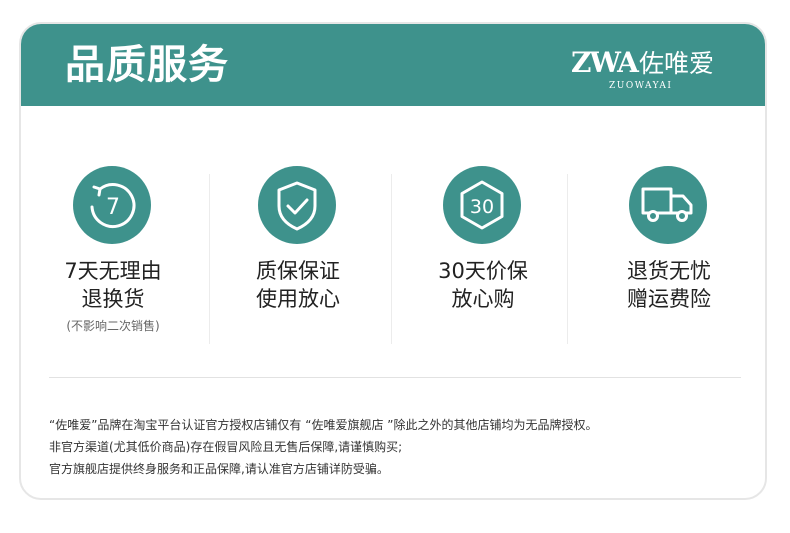  What do you see at coordinates (677, 63) in the screenshot?
I see `brand-name: 佐唯爱` at bounding box center [677, 63].